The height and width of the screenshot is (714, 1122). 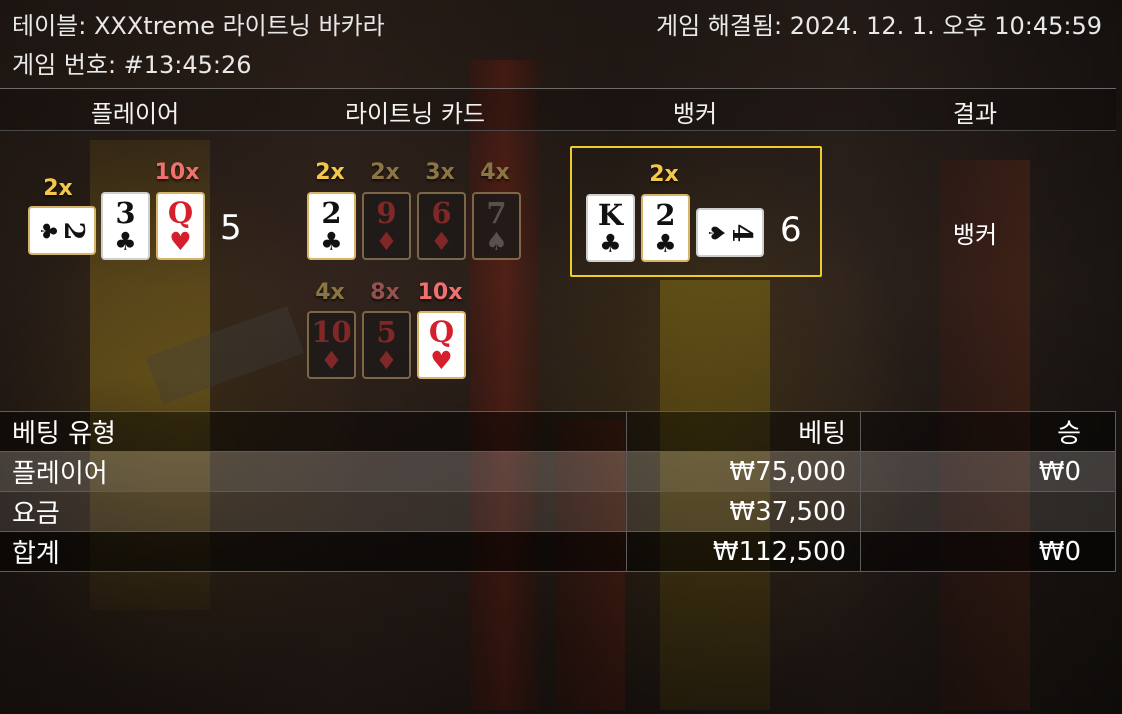 I want to click on player-card-multiplier: 2x, so click(x=58, y=188).